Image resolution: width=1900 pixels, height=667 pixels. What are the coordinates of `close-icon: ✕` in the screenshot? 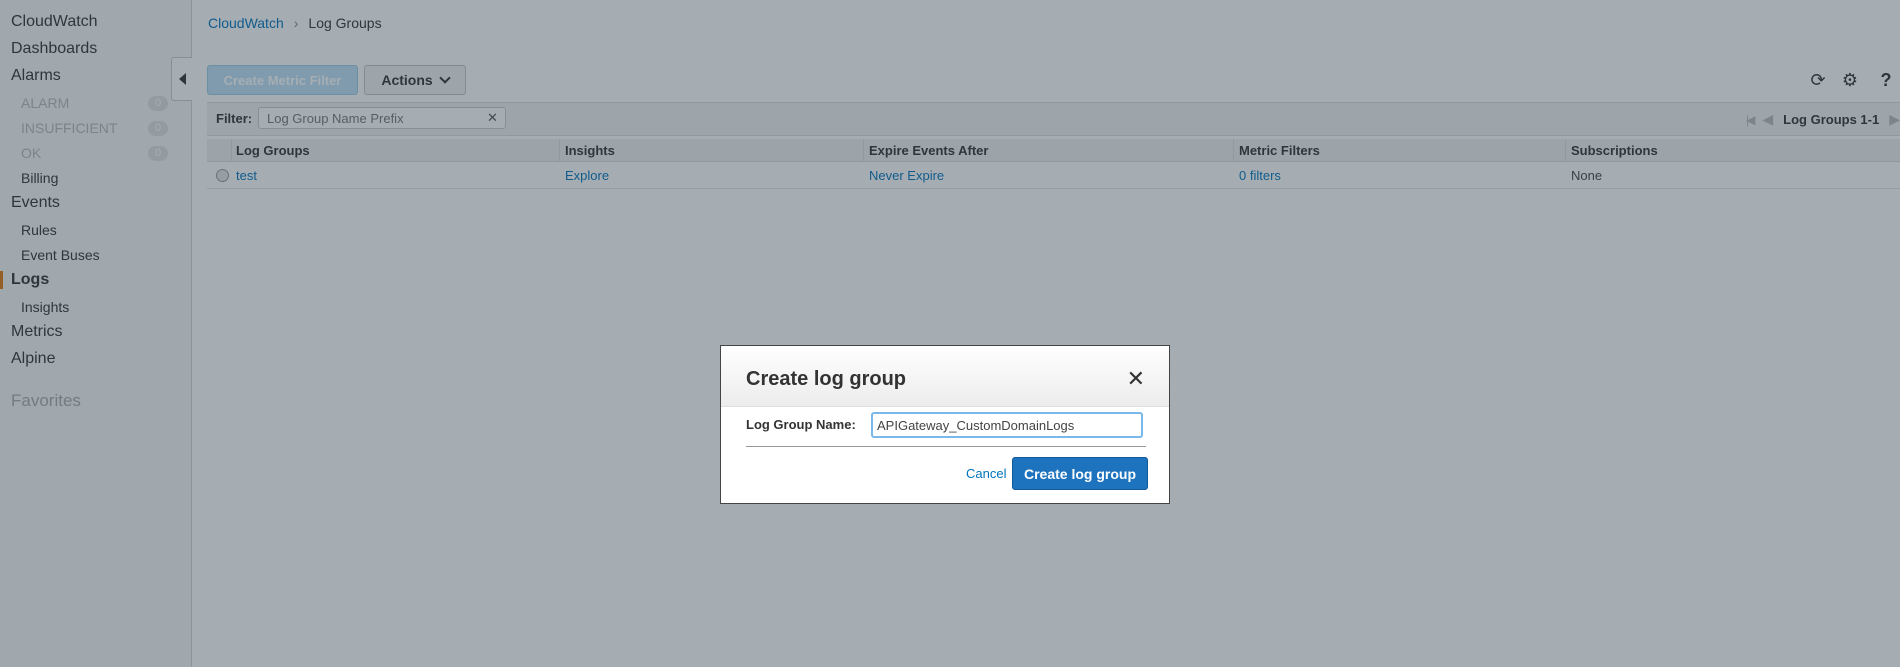 It's located at (1136, 379).